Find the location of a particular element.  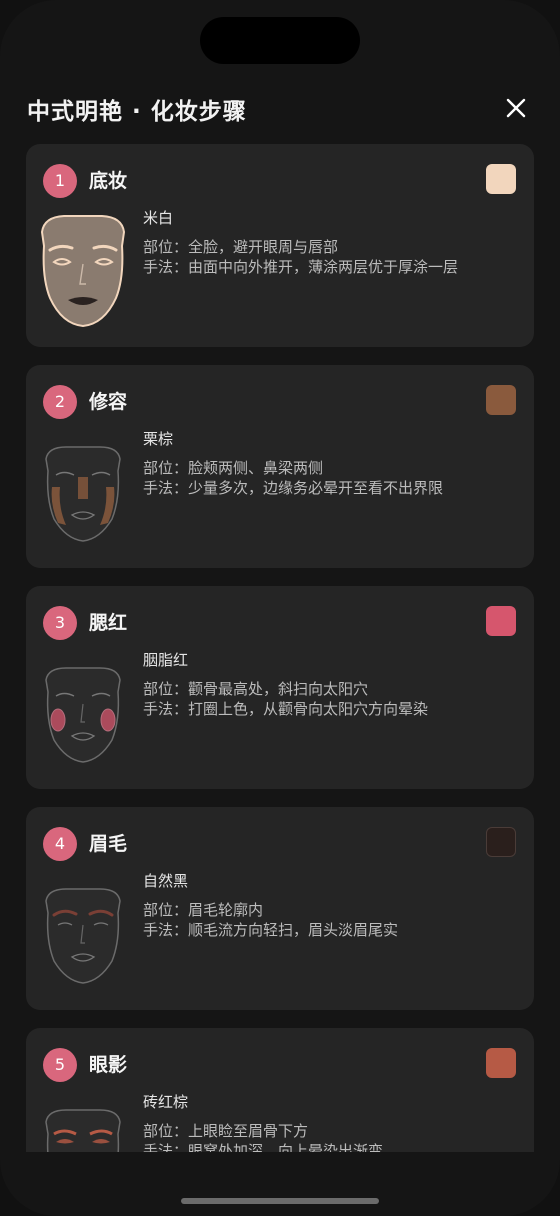

application-method: 手法：顺毛流方向轻扫，眉头淡眉尾实 is located at coordinates (271, 930).